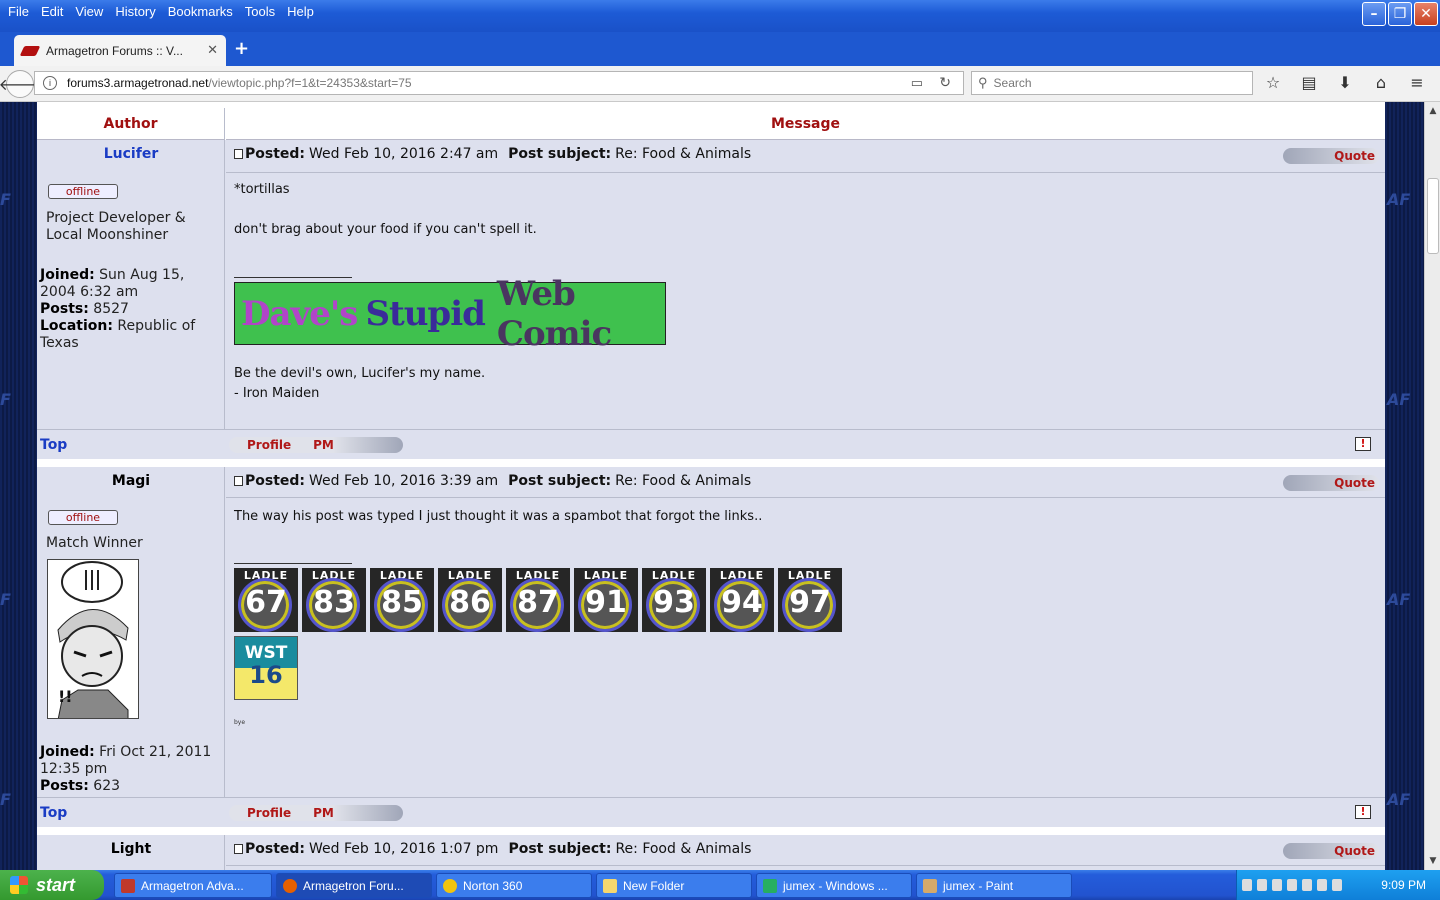 The height and width of the screenshot is (900, 1440). I want to click on search-icon: ⚲, so click(983, 82).